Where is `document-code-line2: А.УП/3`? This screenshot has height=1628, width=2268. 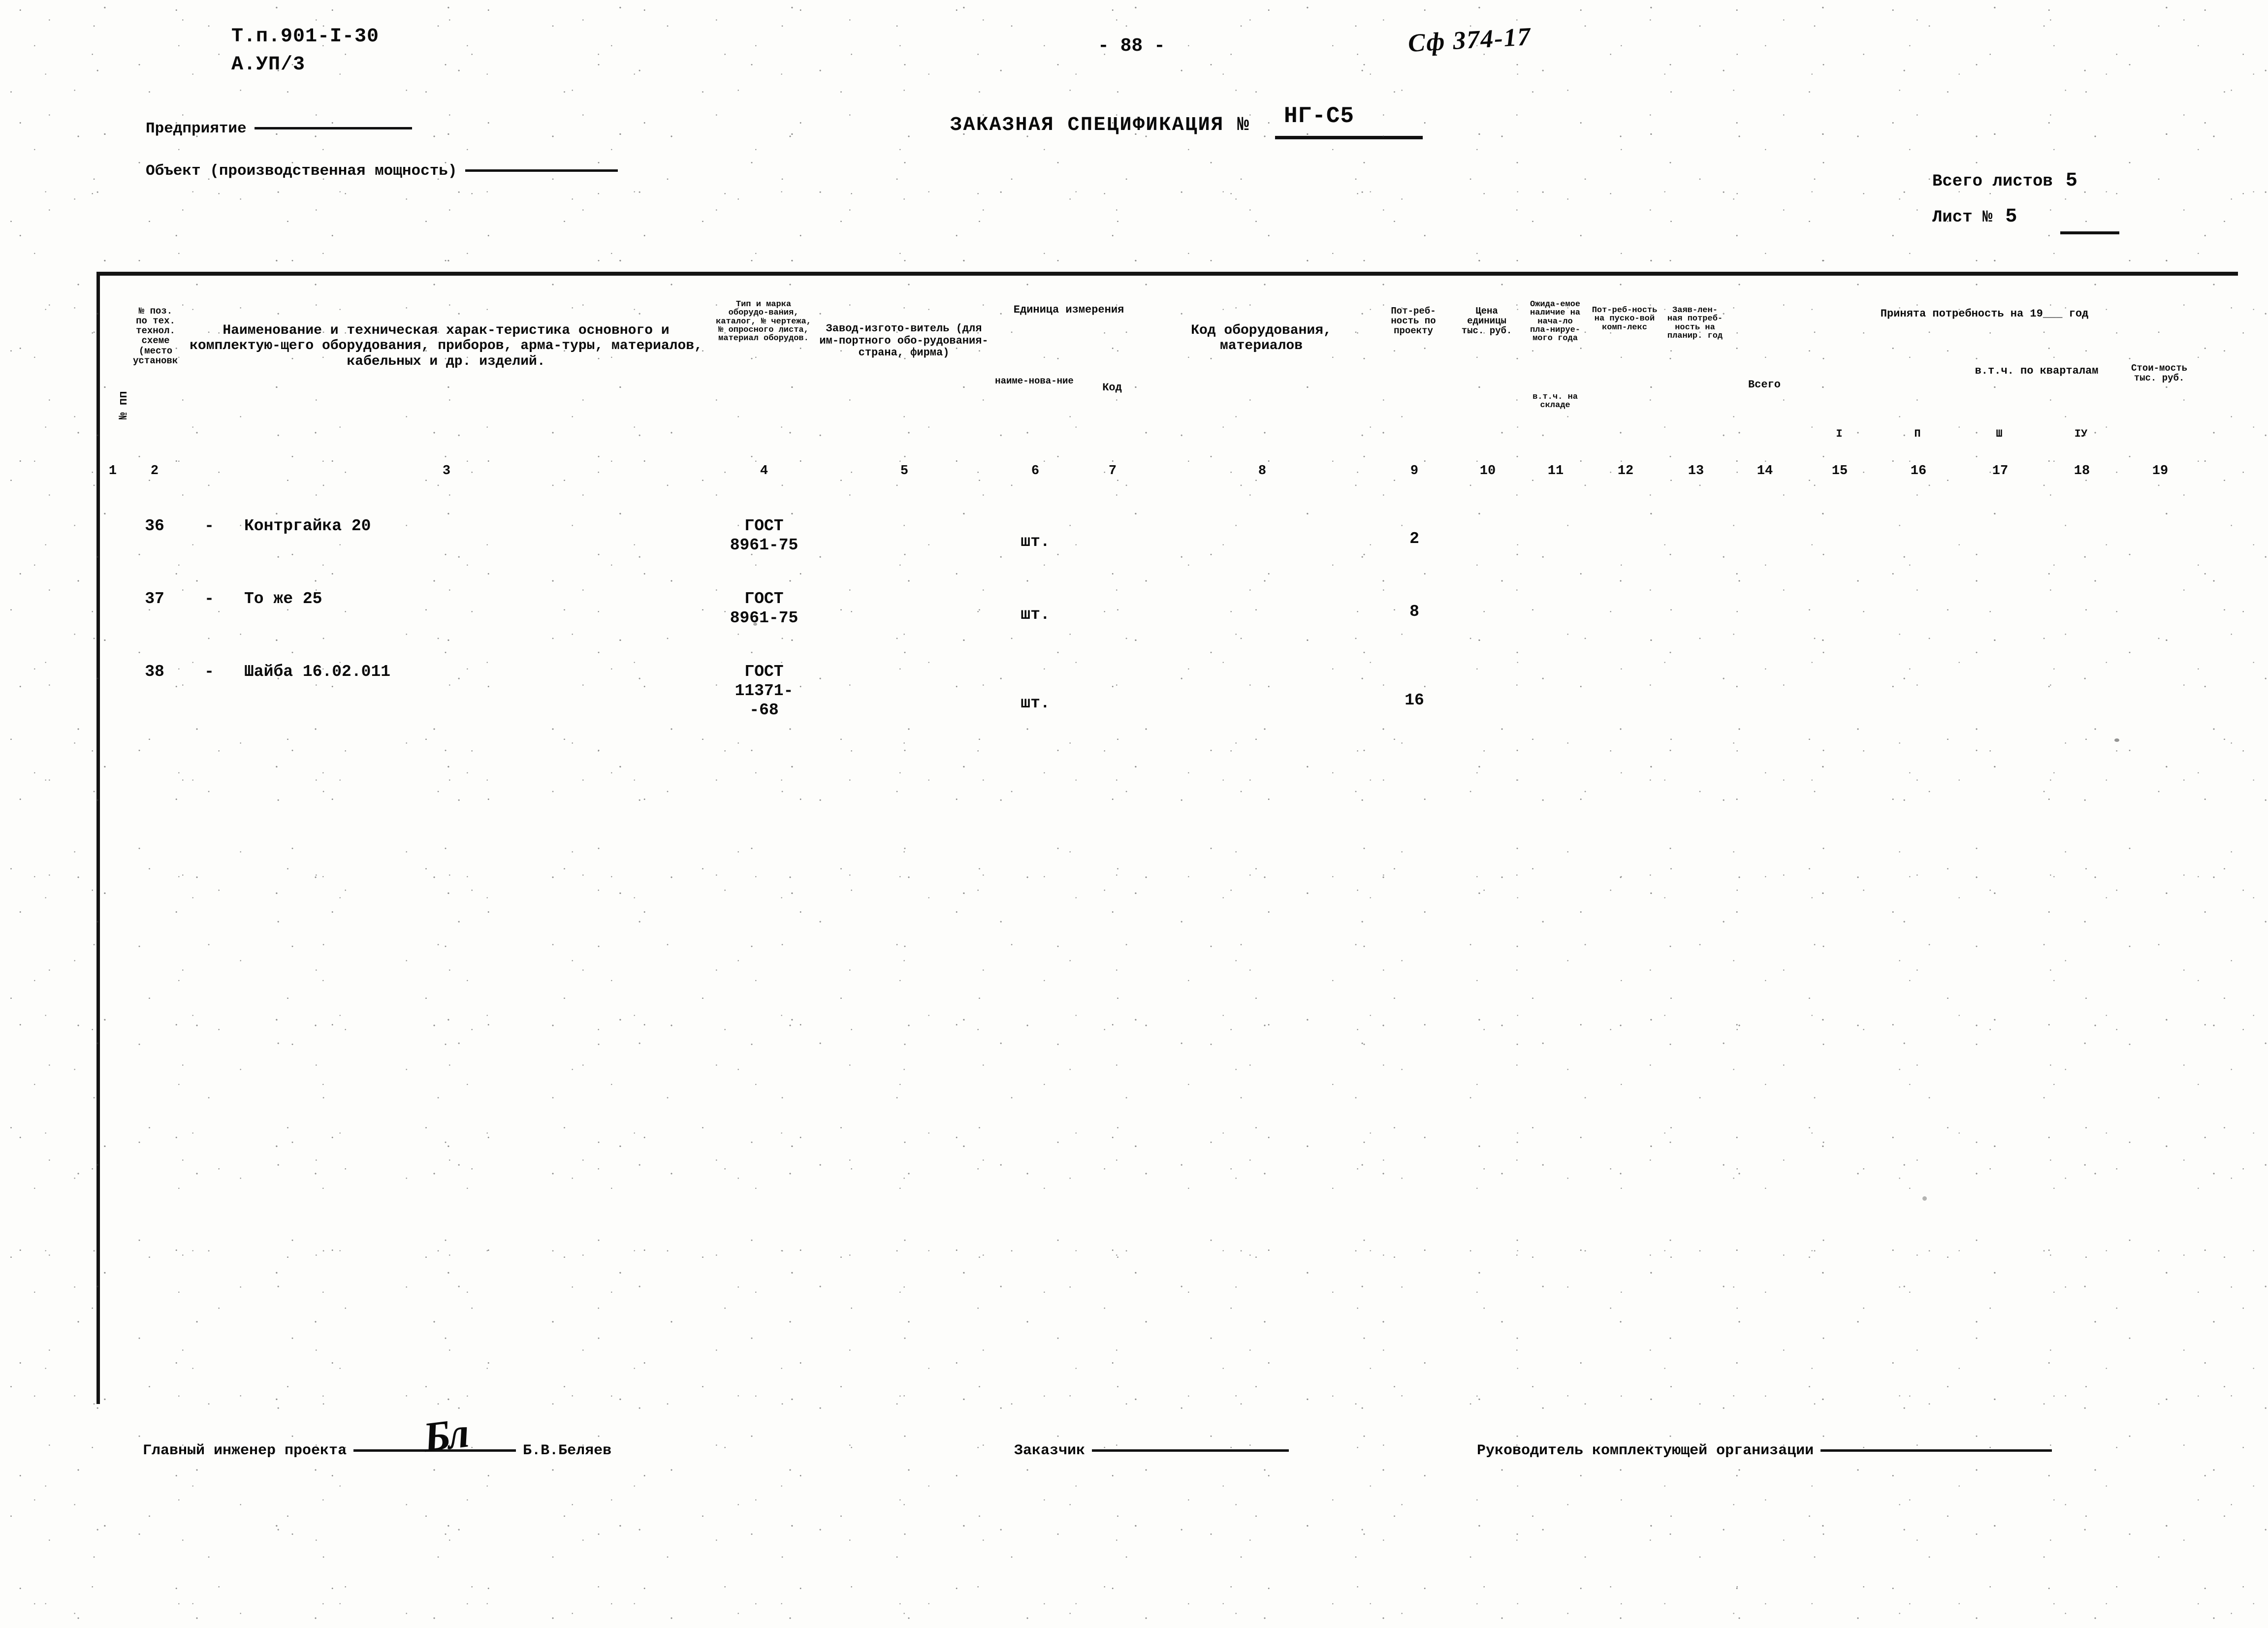
document-code-line2: А.УП/3 is located at coordinates (268, 65).